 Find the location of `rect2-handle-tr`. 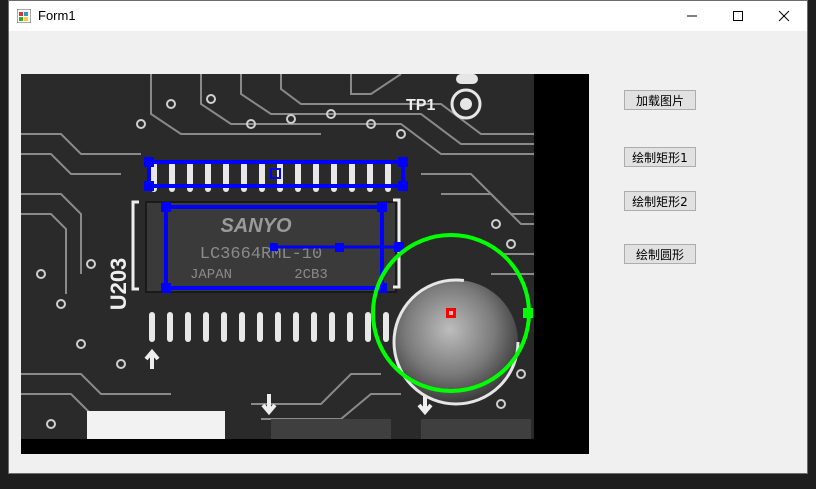

rect2-handle-tr is located at coordinates (382, 207).